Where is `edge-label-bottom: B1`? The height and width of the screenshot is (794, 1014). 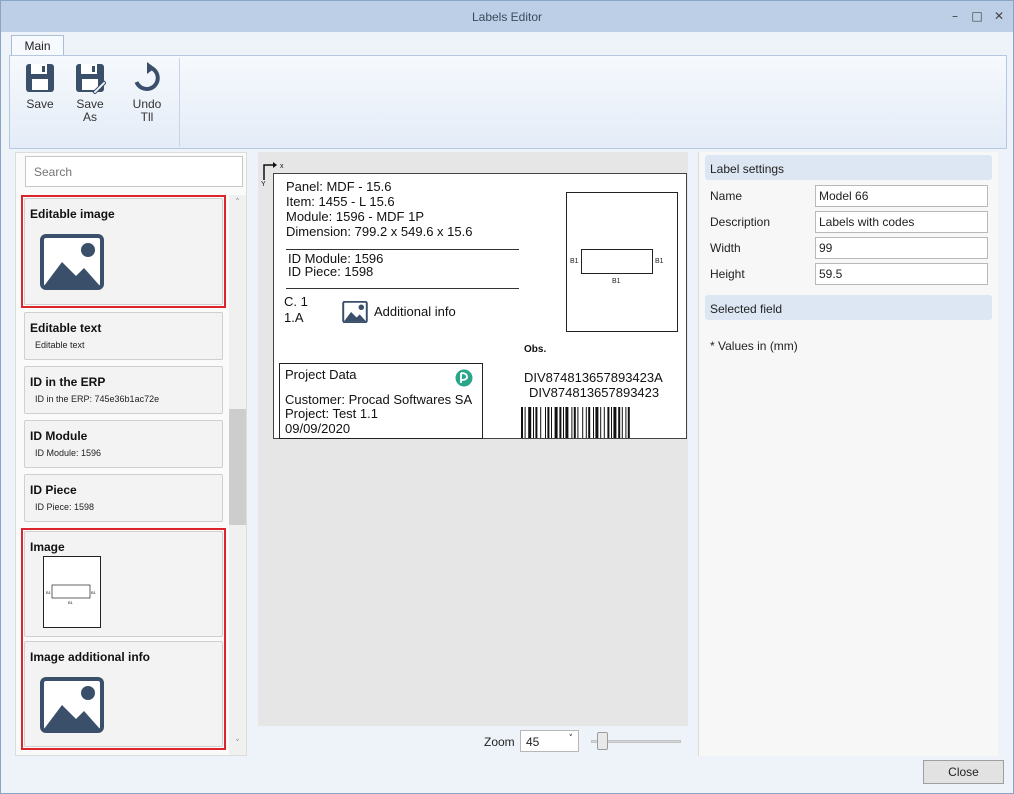
edge-label-bottom: B1 is located at coordinates (616, 281).